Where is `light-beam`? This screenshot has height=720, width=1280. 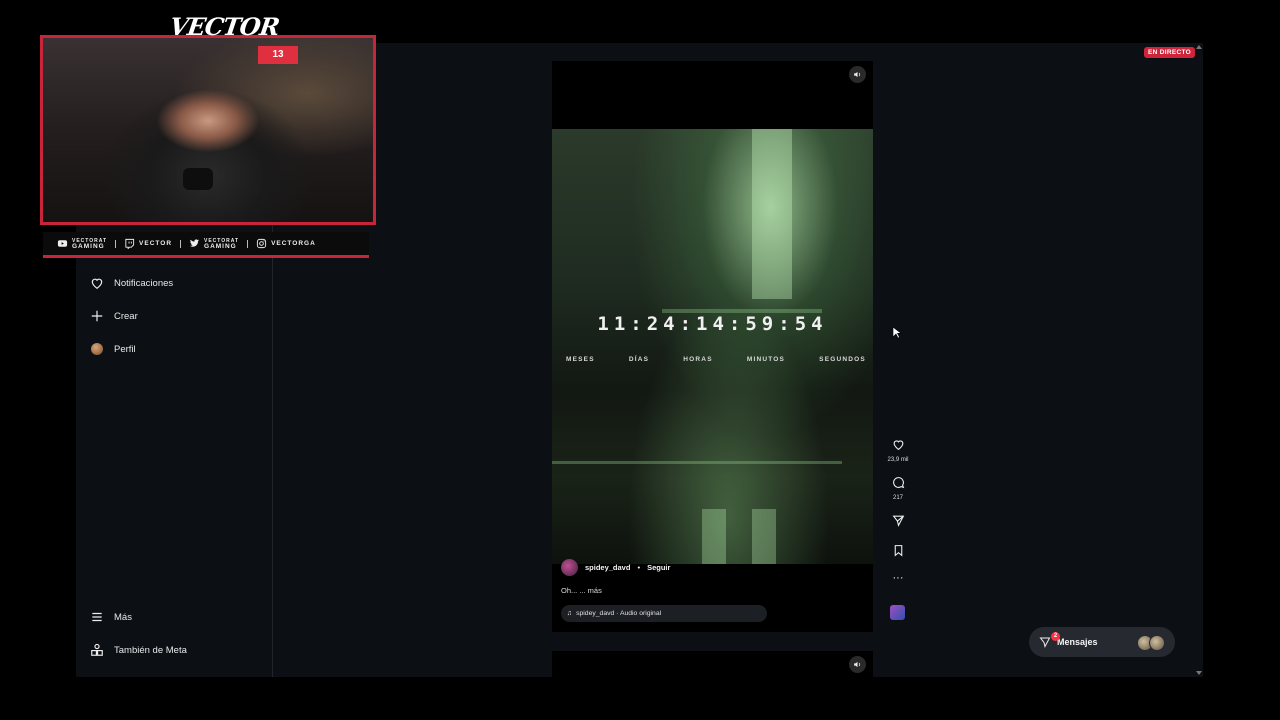 light-beam is located at coordinates (772, 214).